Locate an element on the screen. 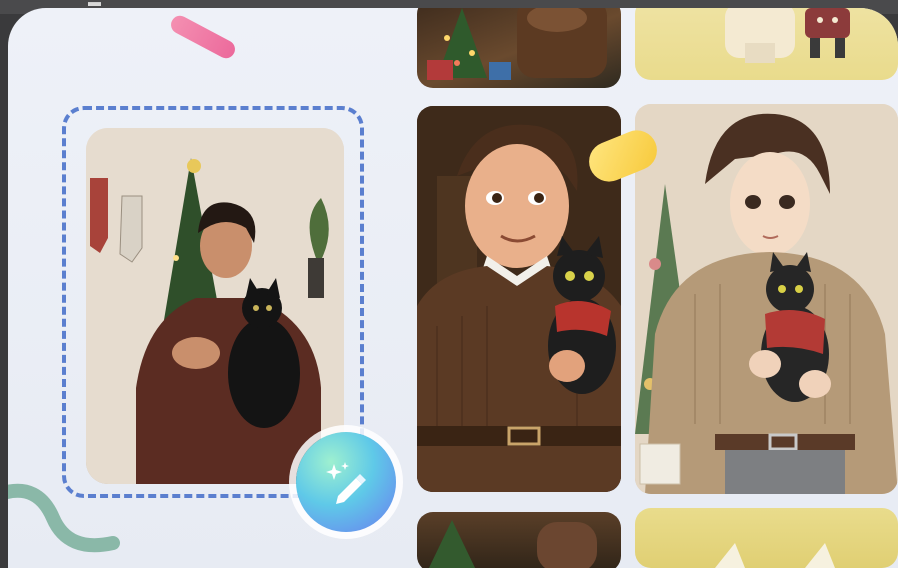 This screenshot has height=568, width=898. plush-figure-illustration is located at coordinates (787, 35).